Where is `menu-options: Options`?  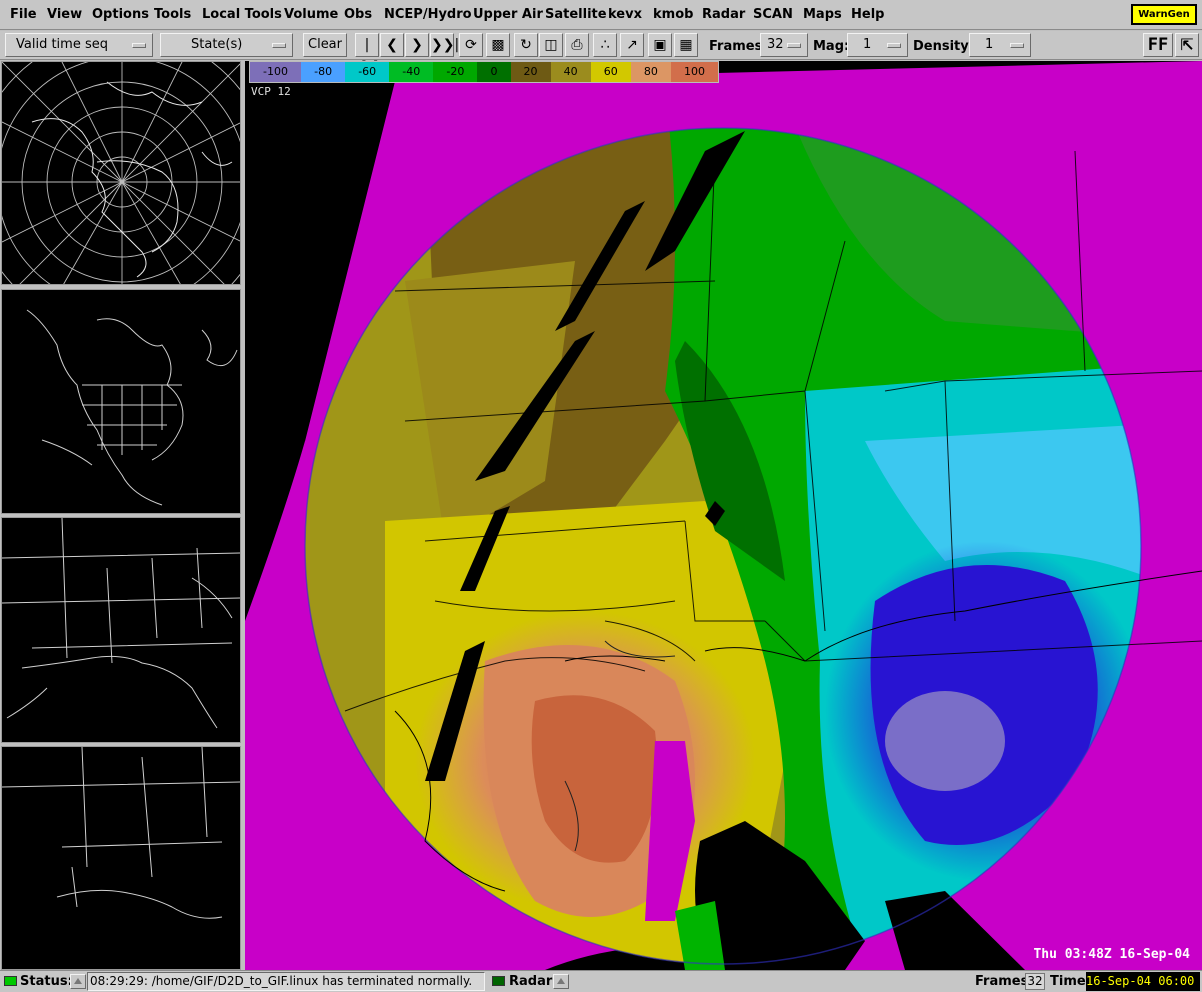
menu-options: Options is located at coordinates (120, 14).